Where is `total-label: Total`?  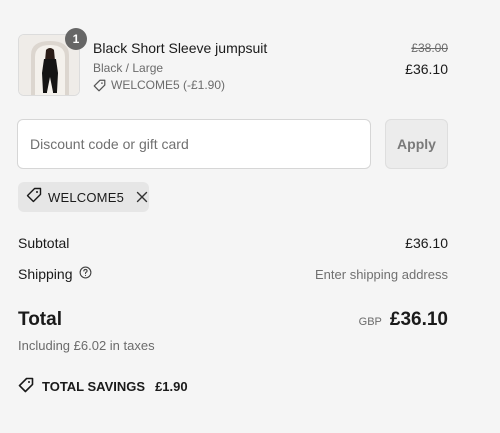 total-label: Total is located at coordinates (40, 319).